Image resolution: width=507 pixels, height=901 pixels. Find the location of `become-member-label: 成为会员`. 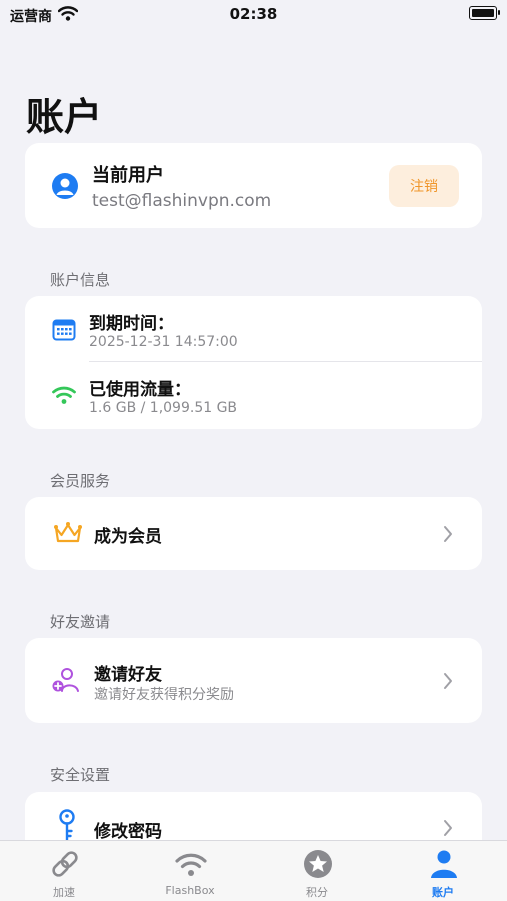

become-member-label: 成为会员 is located at coordinates (128, 537).